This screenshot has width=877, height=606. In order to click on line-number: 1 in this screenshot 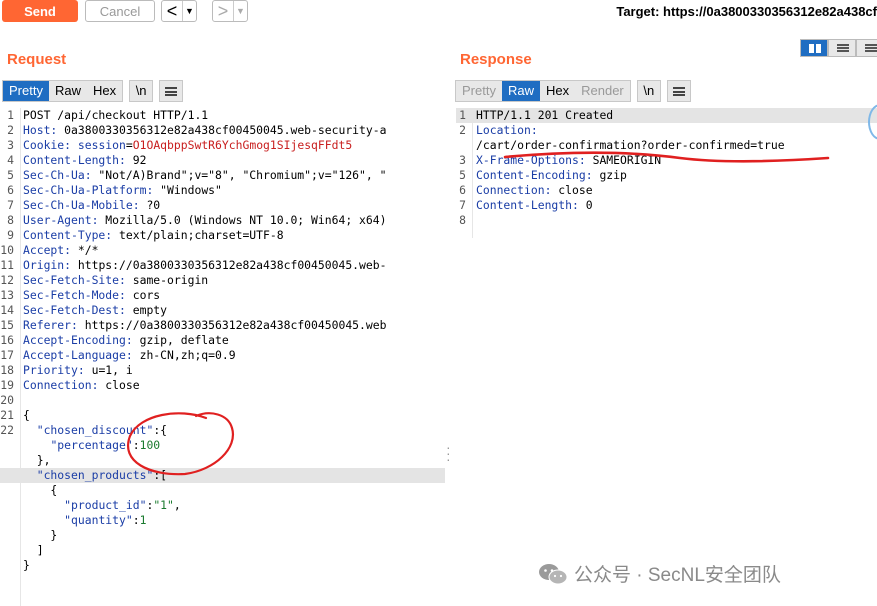, I will do `click(462, 115)`.